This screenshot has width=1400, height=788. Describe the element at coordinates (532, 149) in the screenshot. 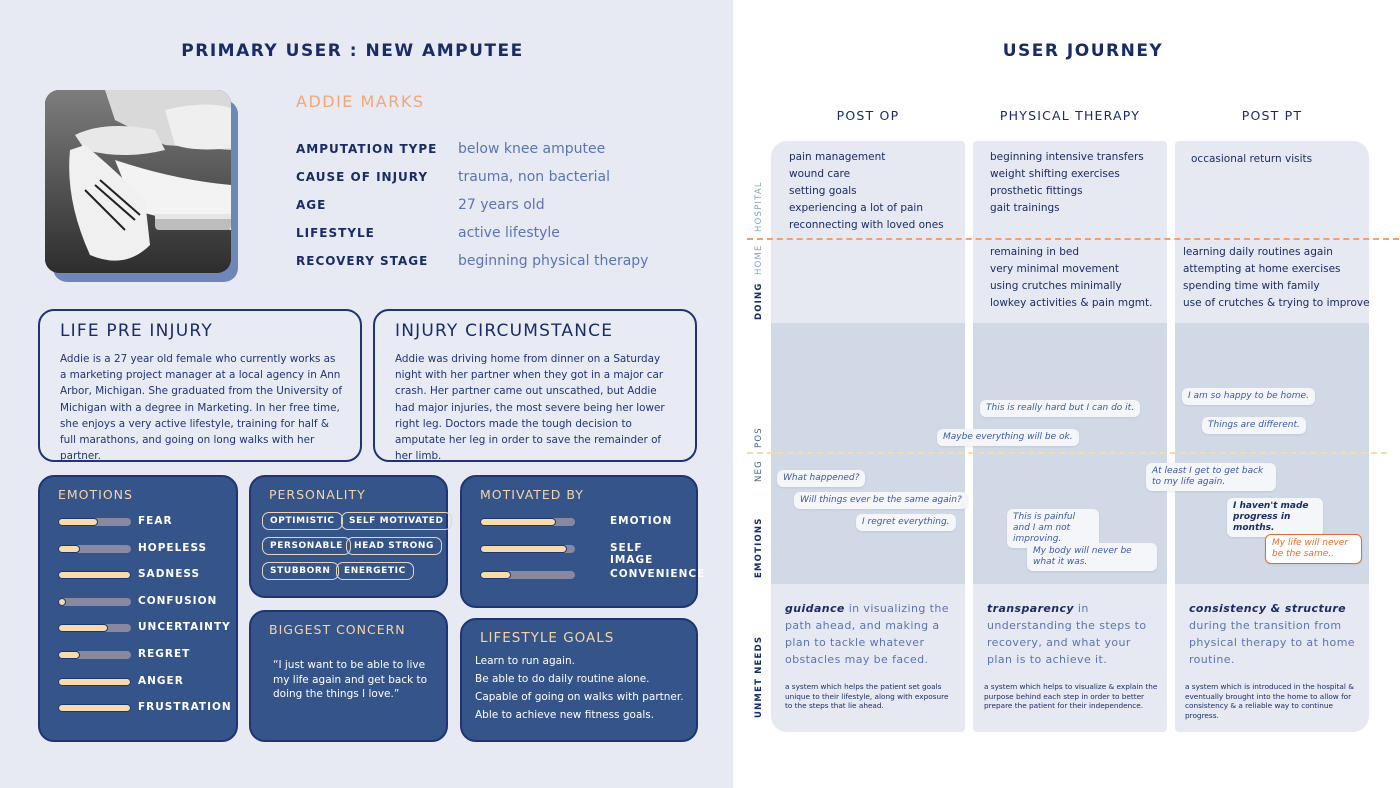

I see `attr-value-amputation-type: below knee amputee` at that location.